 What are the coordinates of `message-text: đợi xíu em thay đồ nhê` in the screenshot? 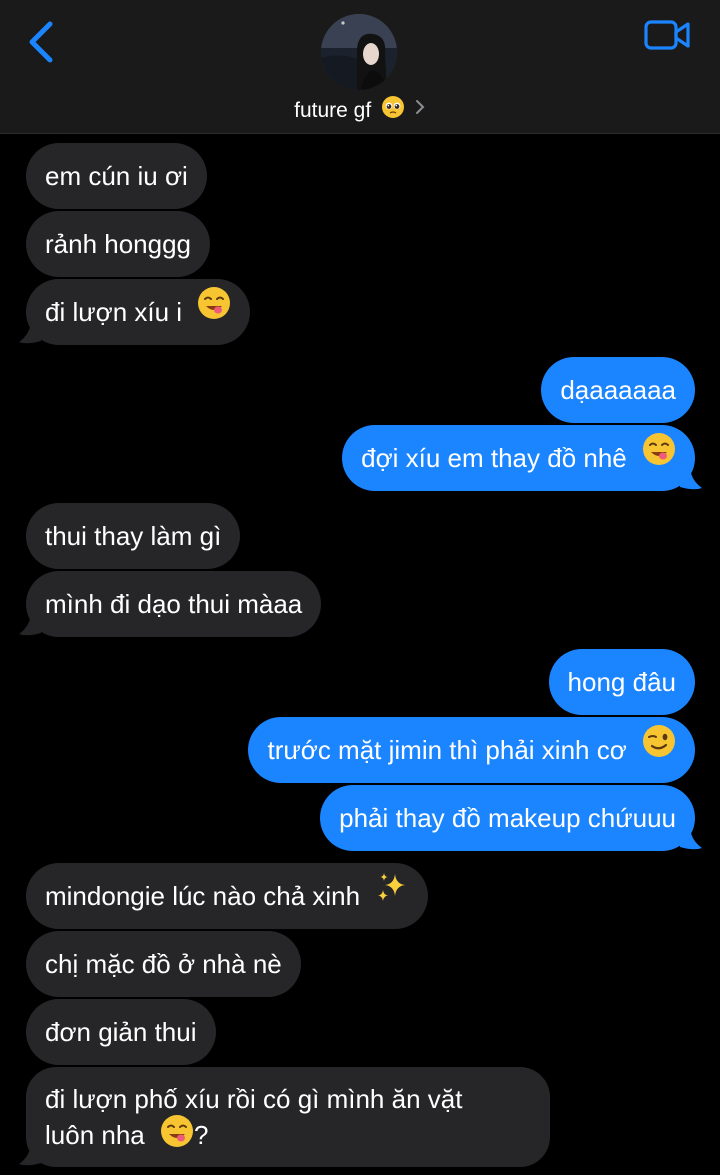 It's located at (494, 458).